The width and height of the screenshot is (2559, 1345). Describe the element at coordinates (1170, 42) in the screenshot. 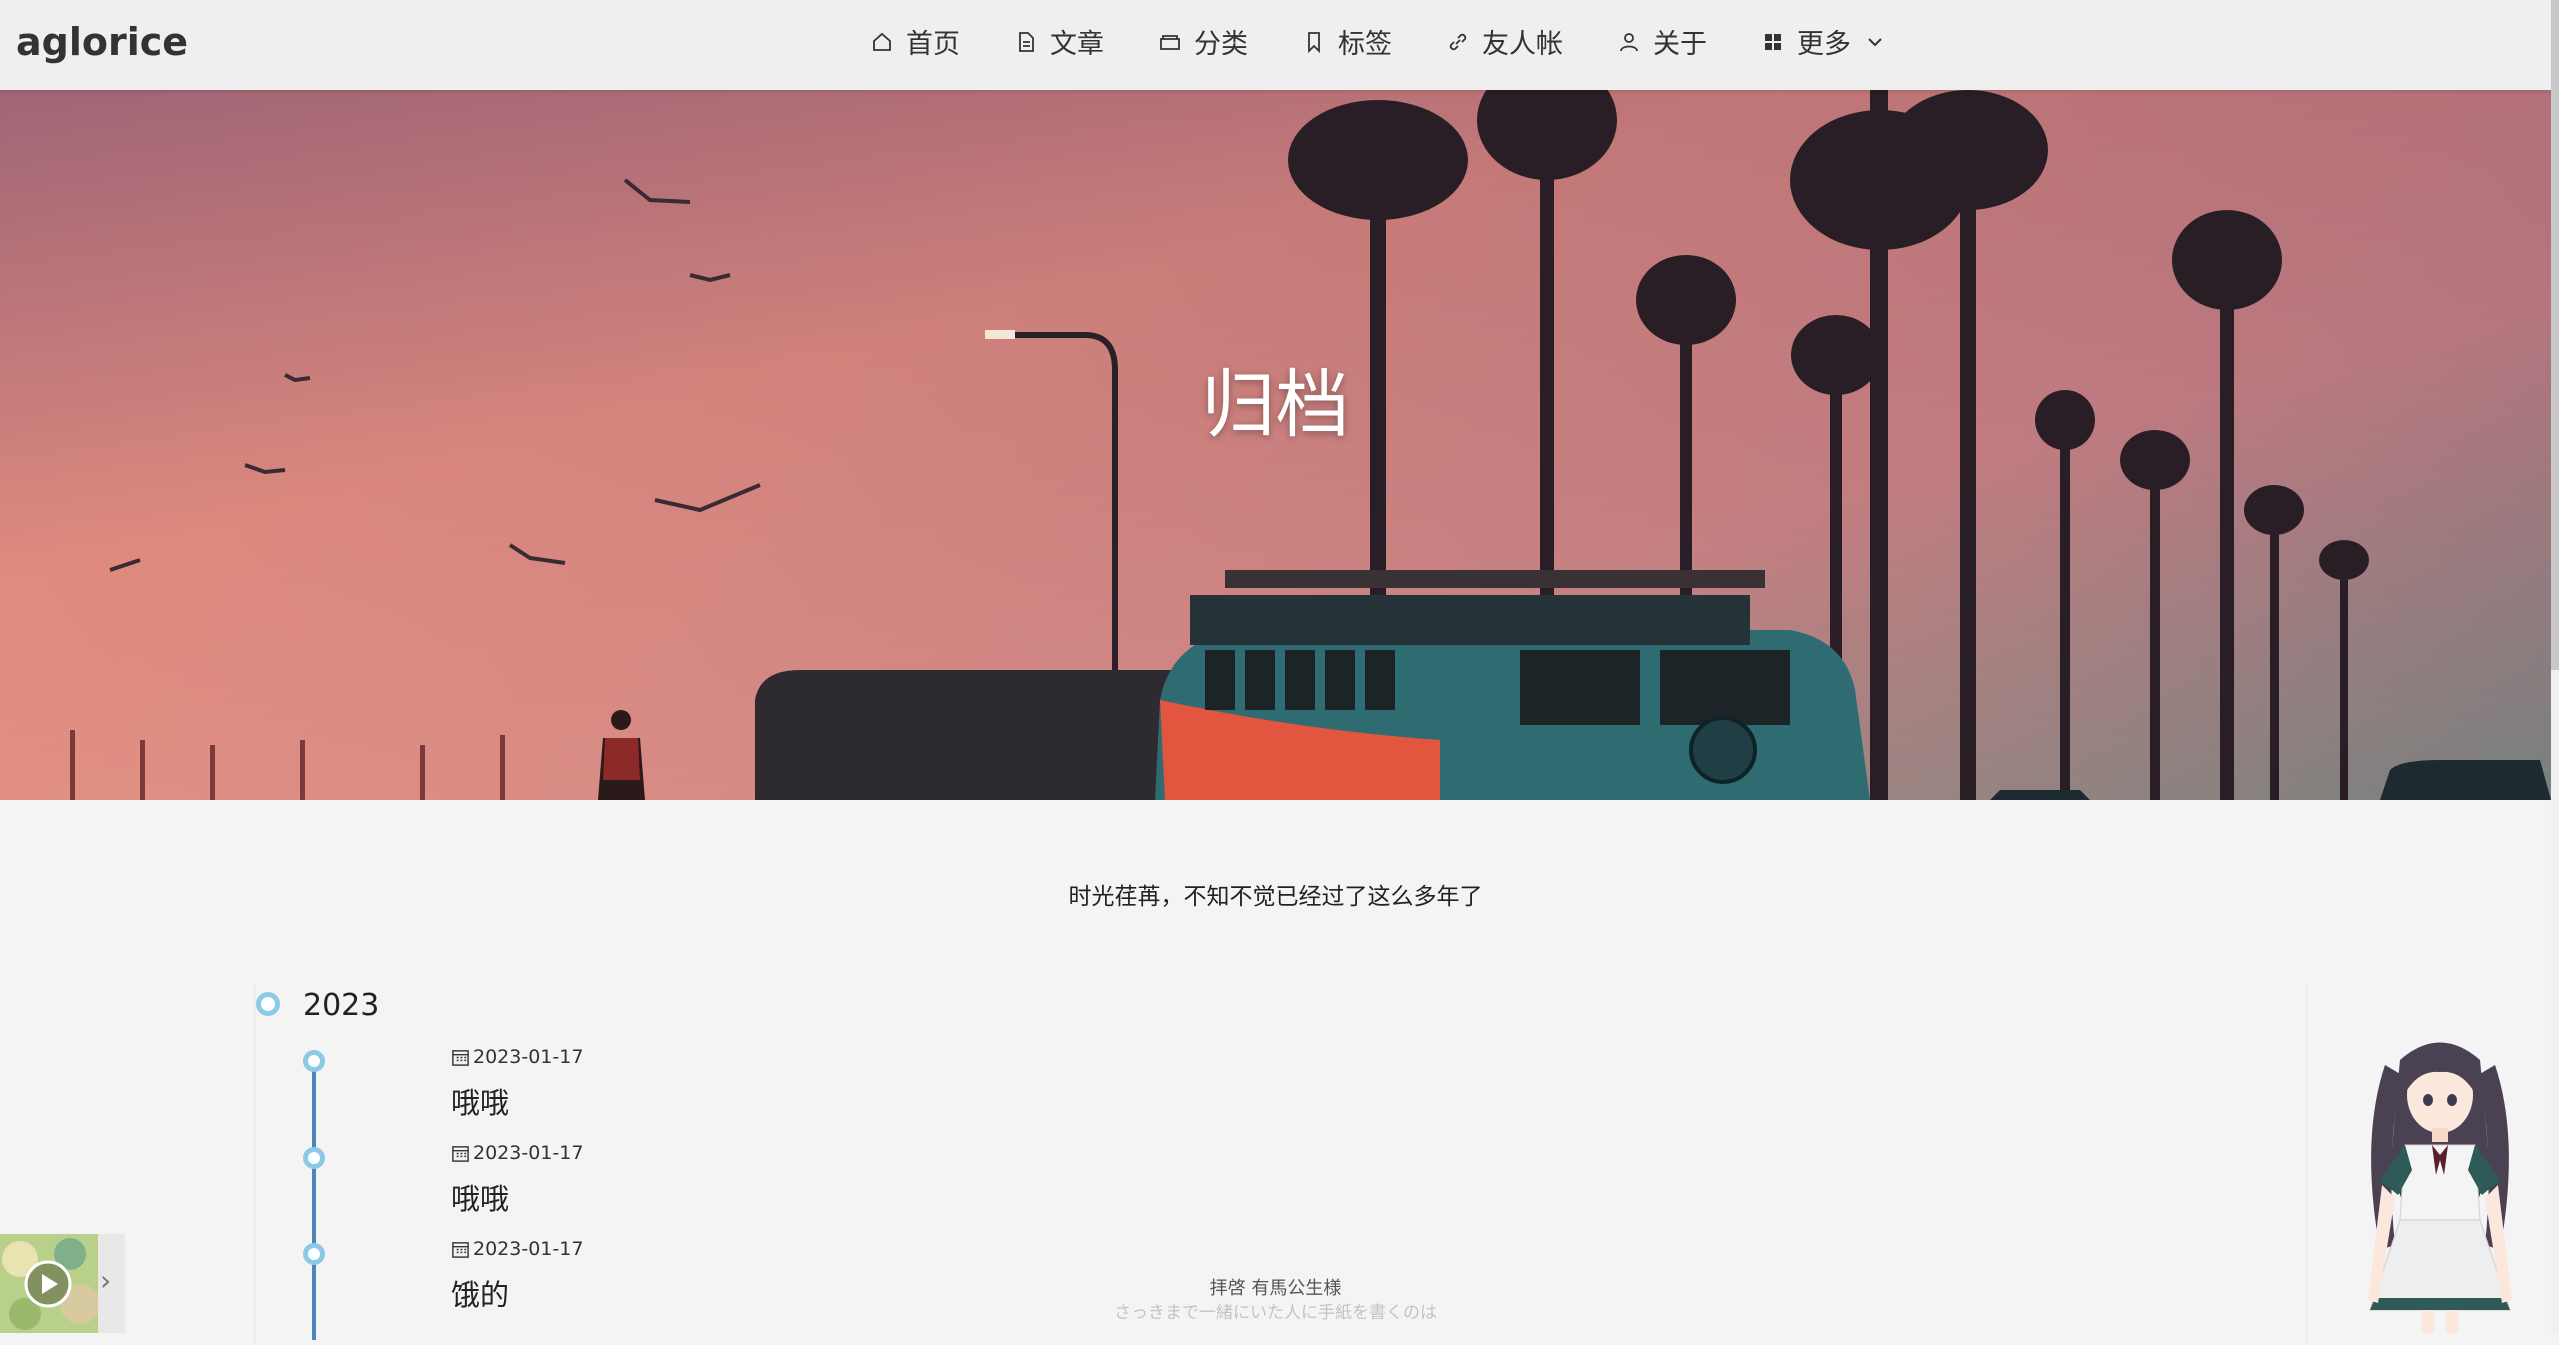

I see `folder-icon` at that location.